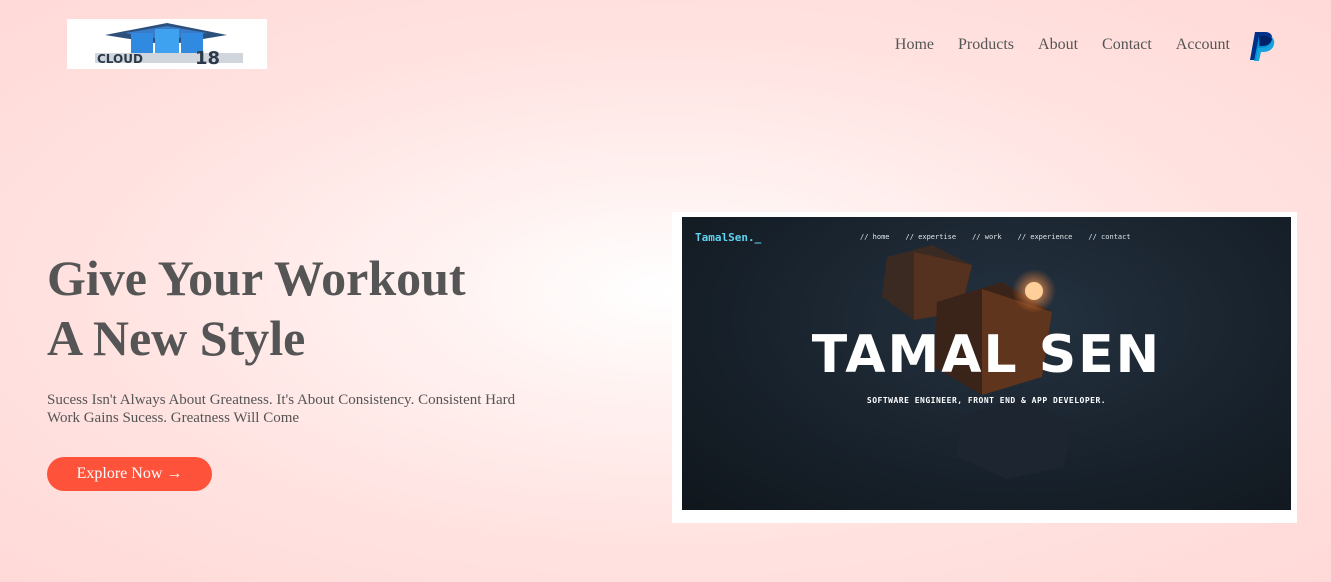 This screenshot has height=582, width=1331. I want to click on svg-text: CLOUD, so click(120, 59).